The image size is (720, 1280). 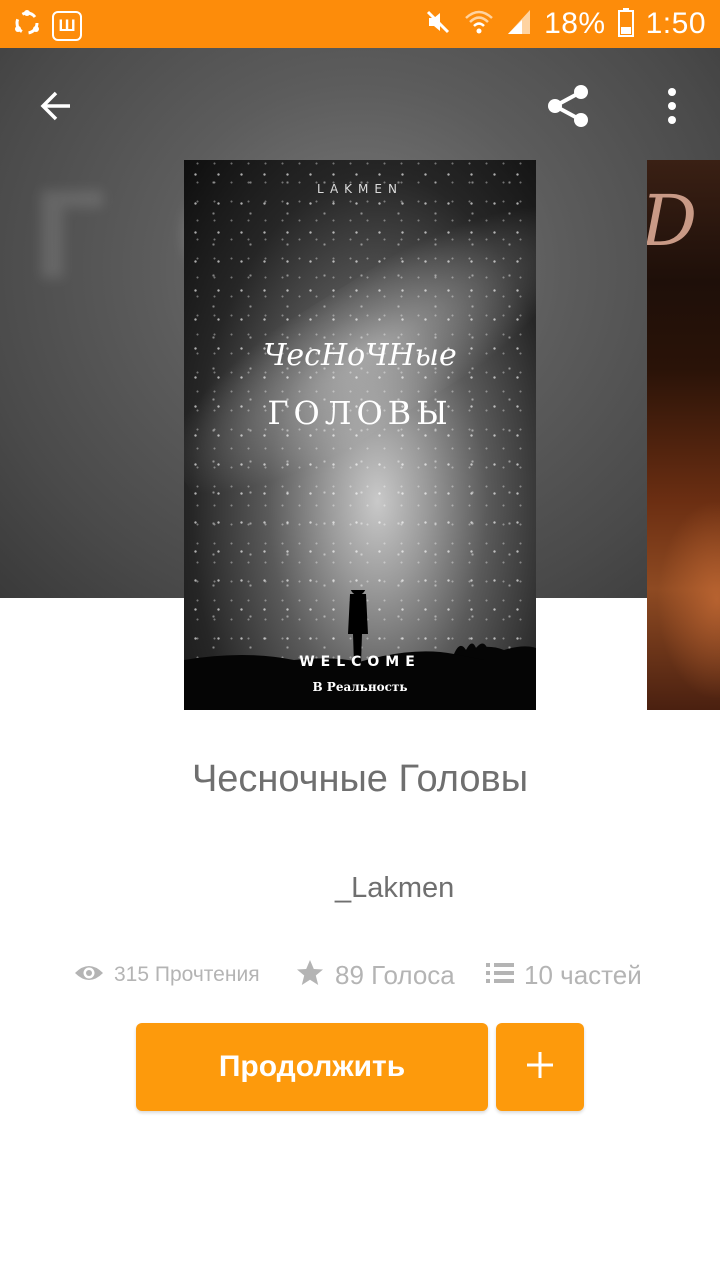 I want to click on battery-icon, so click(x=625, y=24).